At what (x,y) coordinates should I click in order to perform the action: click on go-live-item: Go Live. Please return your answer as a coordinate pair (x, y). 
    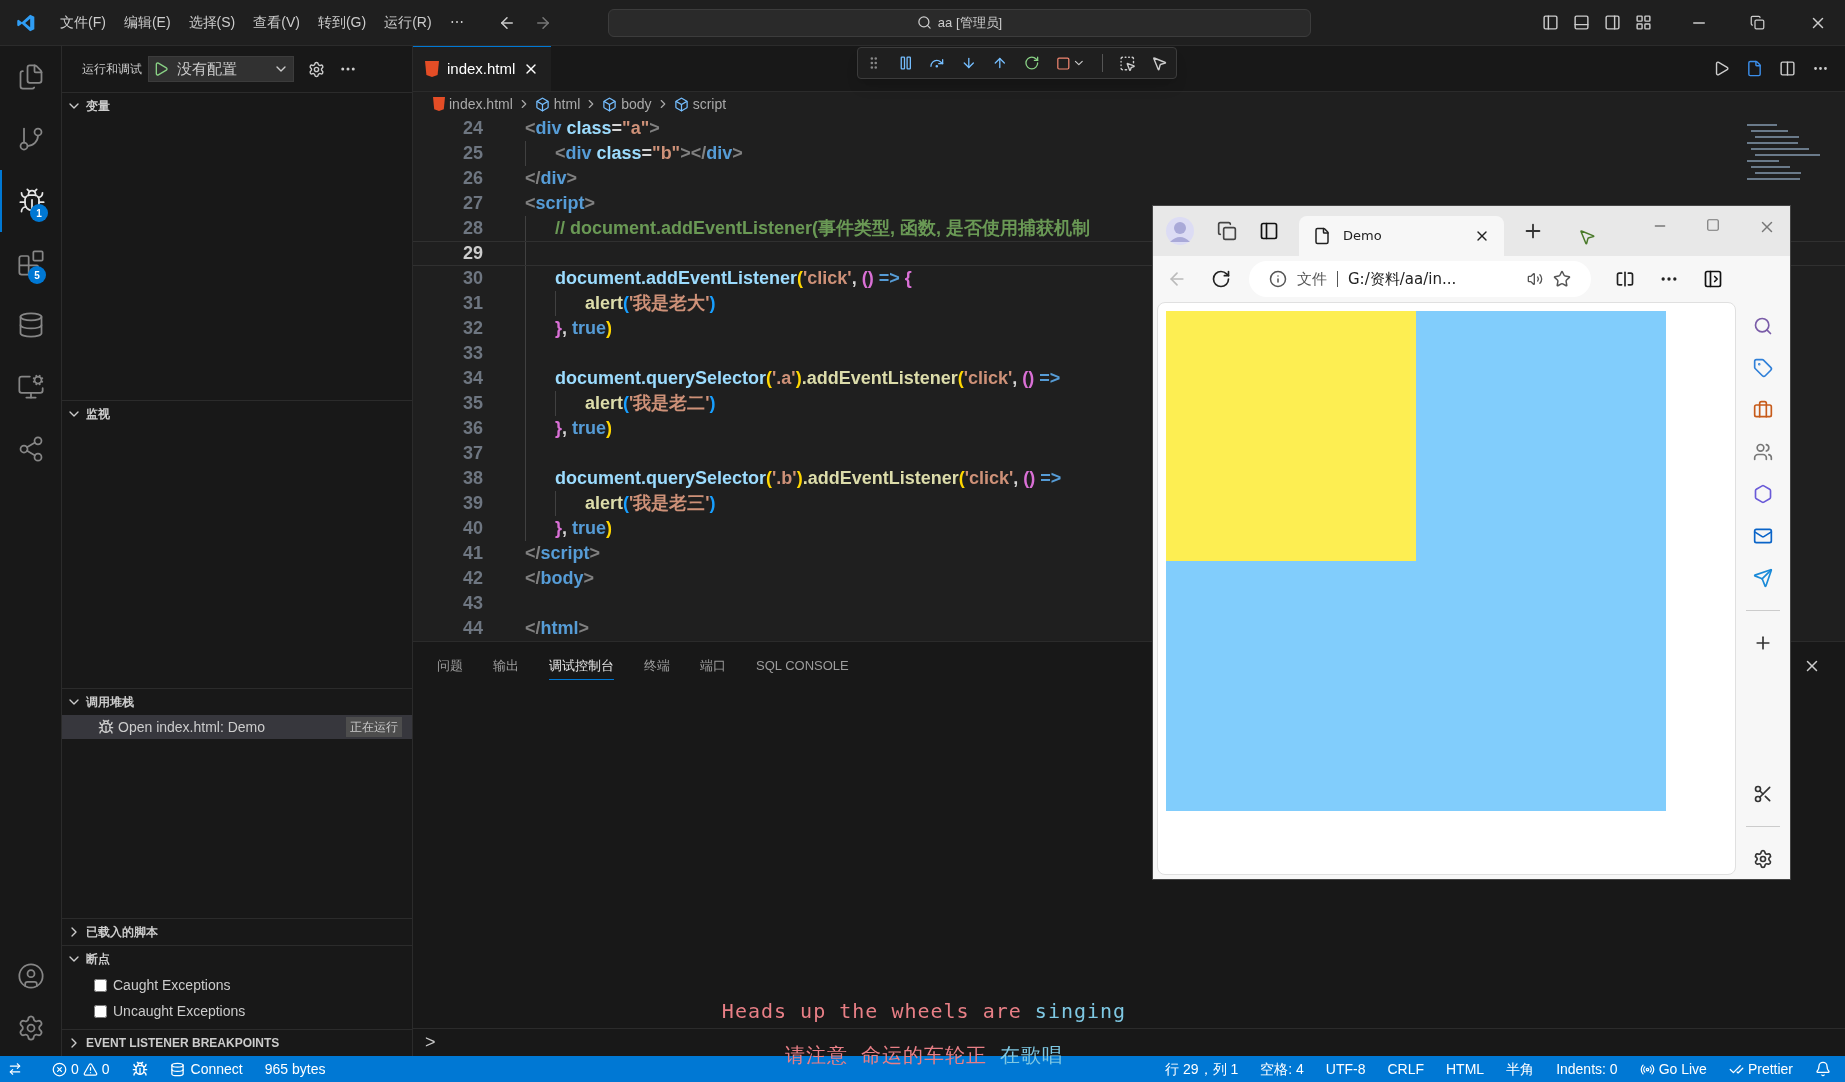
    Looking at the image, I should click on (1673, 1069).